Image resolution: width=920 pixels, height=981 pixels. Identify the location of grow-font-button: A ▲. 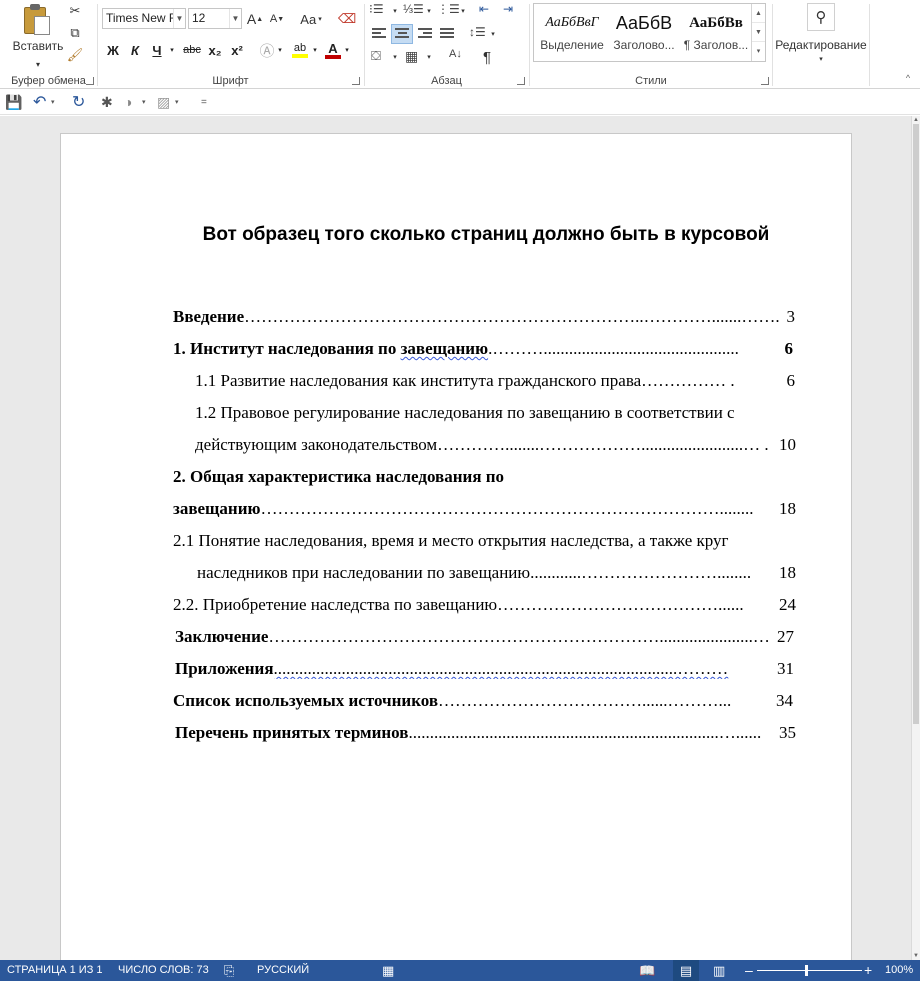
(255, 19).